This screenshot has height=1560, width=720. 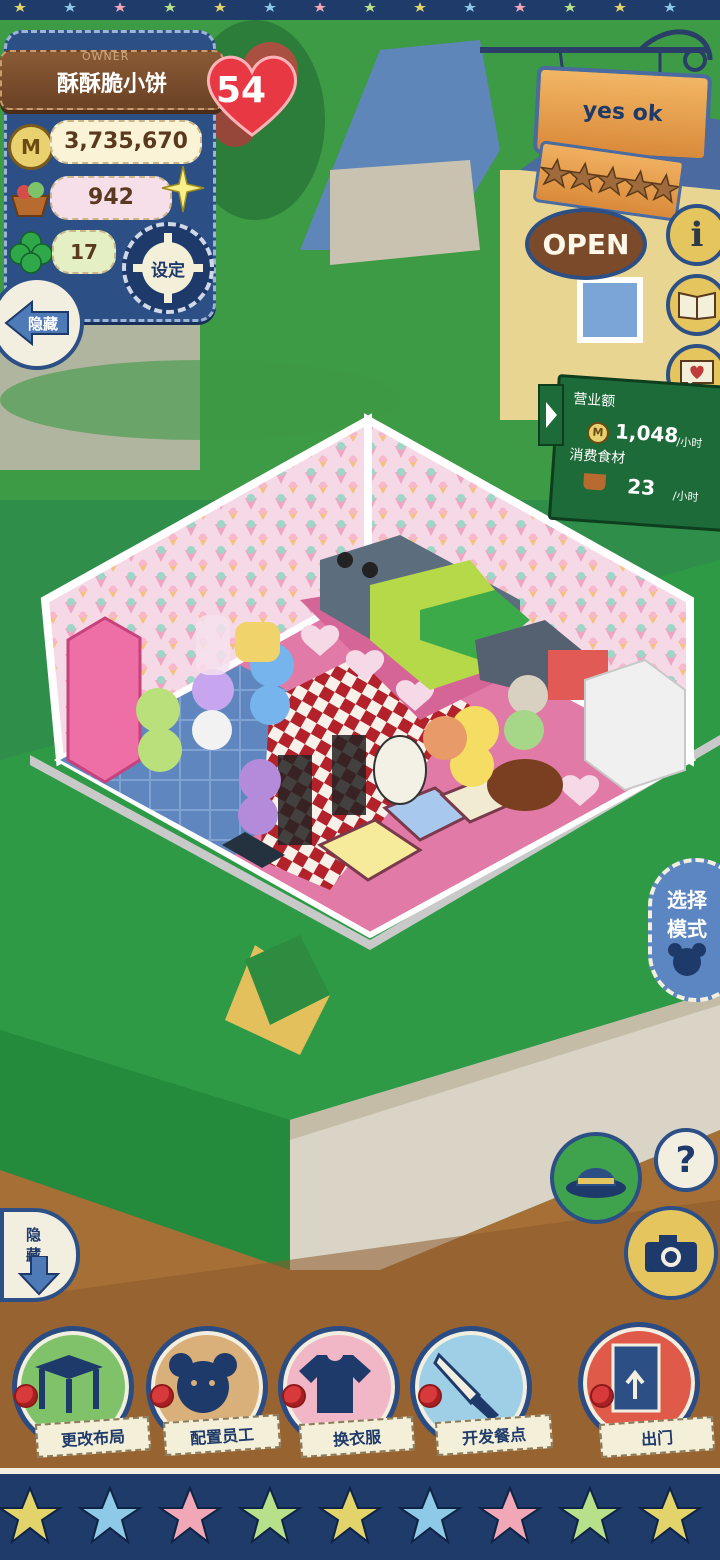 What do you see at coordinates (183, 189) in the screenshot?
I see `sparkle-icon` at bounding box center [183, 189].